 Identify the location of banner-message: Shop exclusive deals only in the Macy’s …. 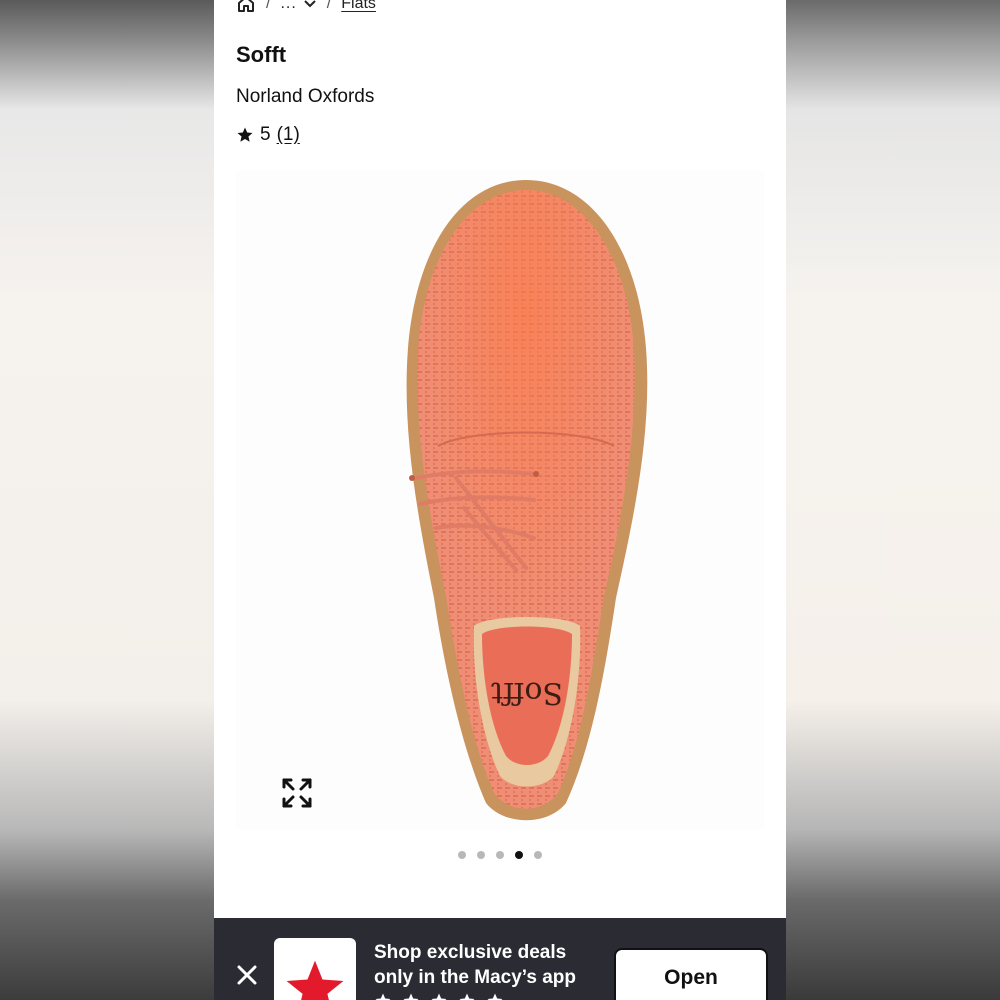
(475, 965).